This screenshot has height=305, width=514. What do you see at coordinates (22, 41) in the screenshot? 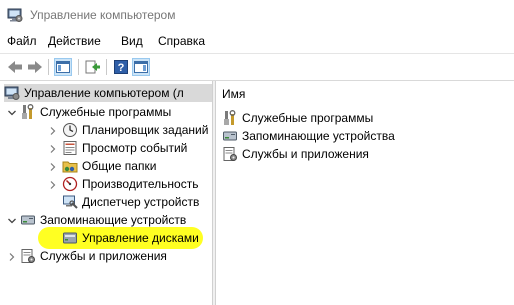
I see `menu-file: Файл` at bounding box center [22, 41].